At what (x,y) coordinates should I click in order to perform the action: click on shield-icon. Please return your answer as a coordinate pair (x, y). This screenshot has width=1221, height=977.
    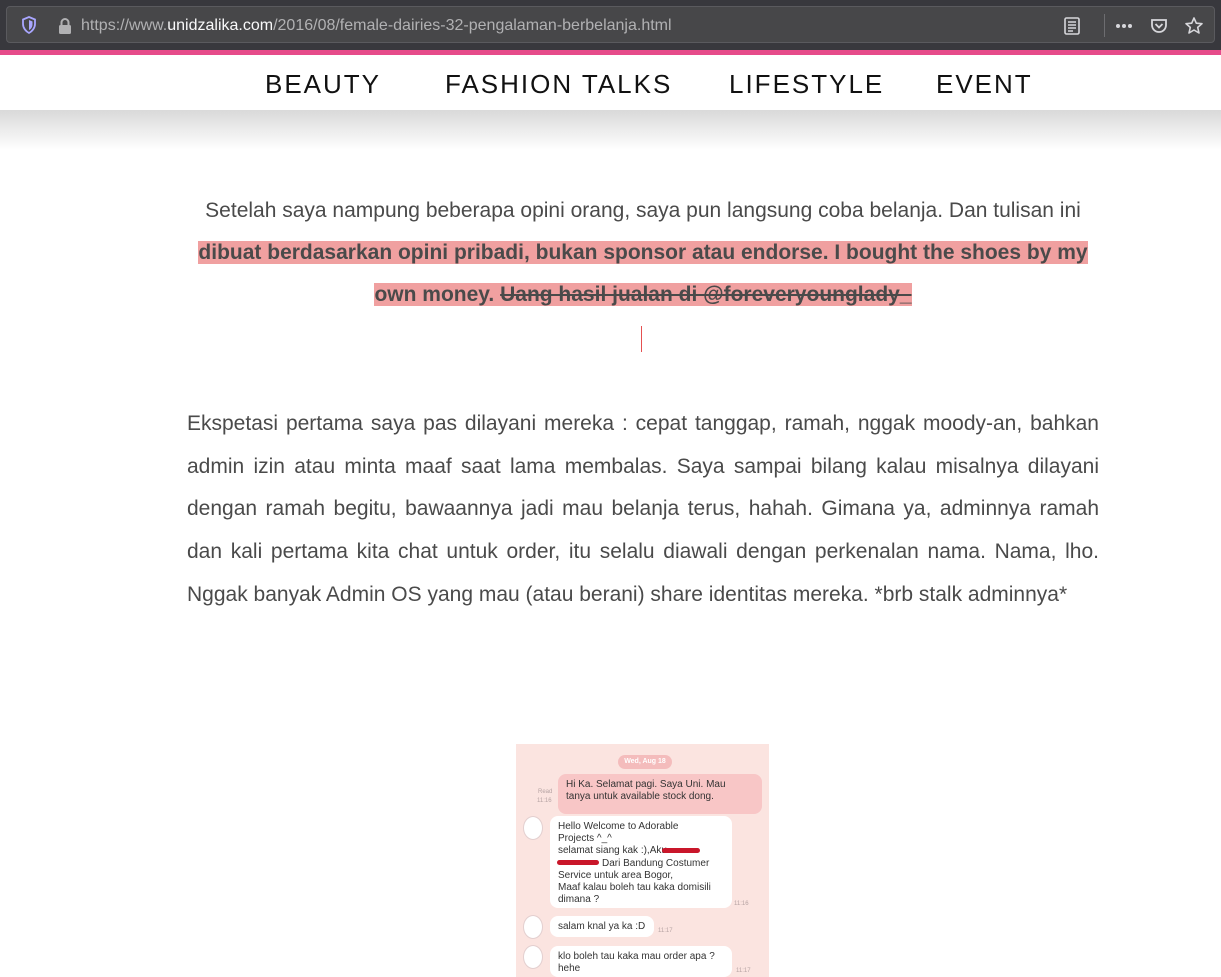
    Looking at the image, I should click on (29, 25).